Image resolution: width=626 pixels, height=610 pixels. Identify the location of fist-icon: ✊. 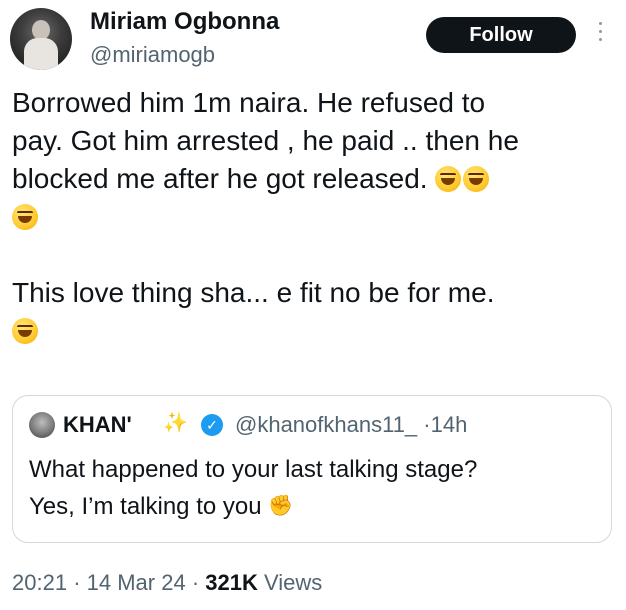
(281, 506).